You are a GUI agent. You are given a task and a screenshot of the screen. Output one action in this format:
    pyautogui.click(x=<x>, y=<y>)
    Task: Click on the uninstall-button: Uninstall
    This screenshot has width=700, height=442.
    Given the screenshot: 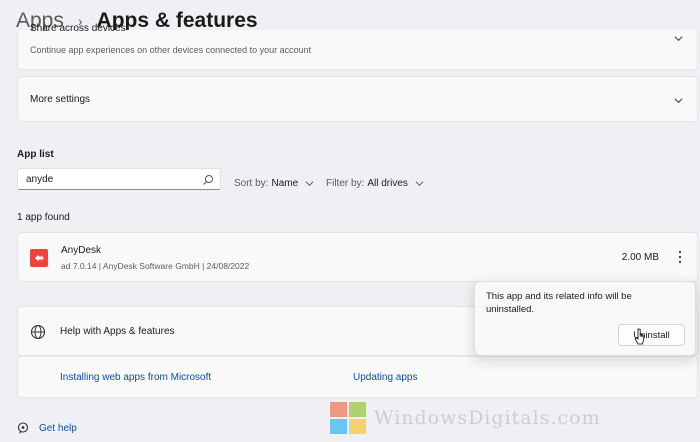 What is the action you would take?
    pyautogui.click(x=651, y=335)
    